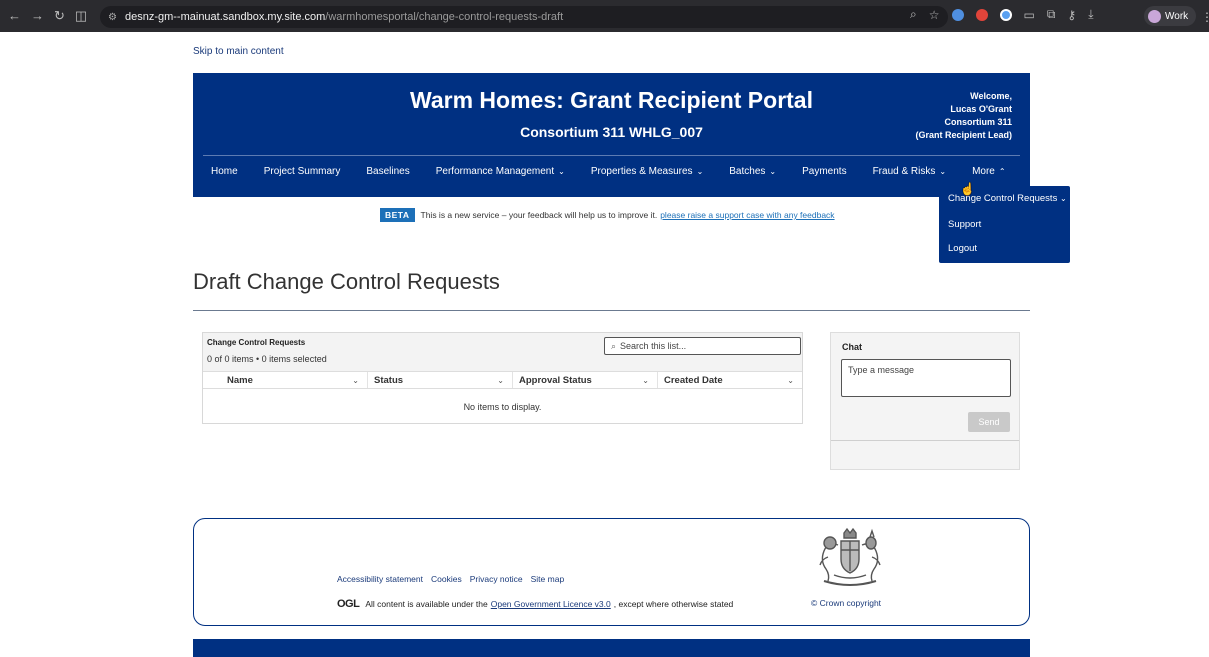 The width and height of the screenshot is (1209, 657). I want to click on nav-label: Project Summary, so click(302, 171).